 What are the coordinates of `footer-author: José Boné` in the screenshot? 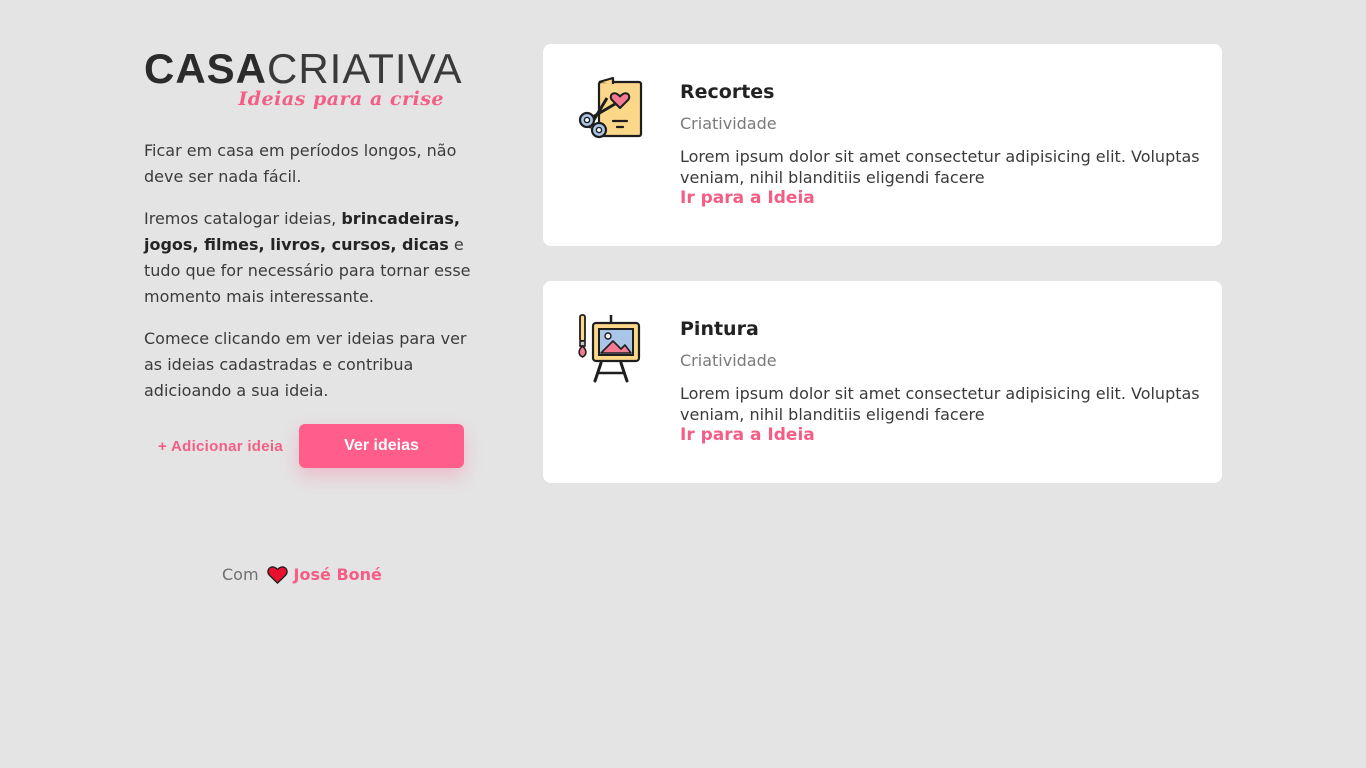 It's located at (338, 574).